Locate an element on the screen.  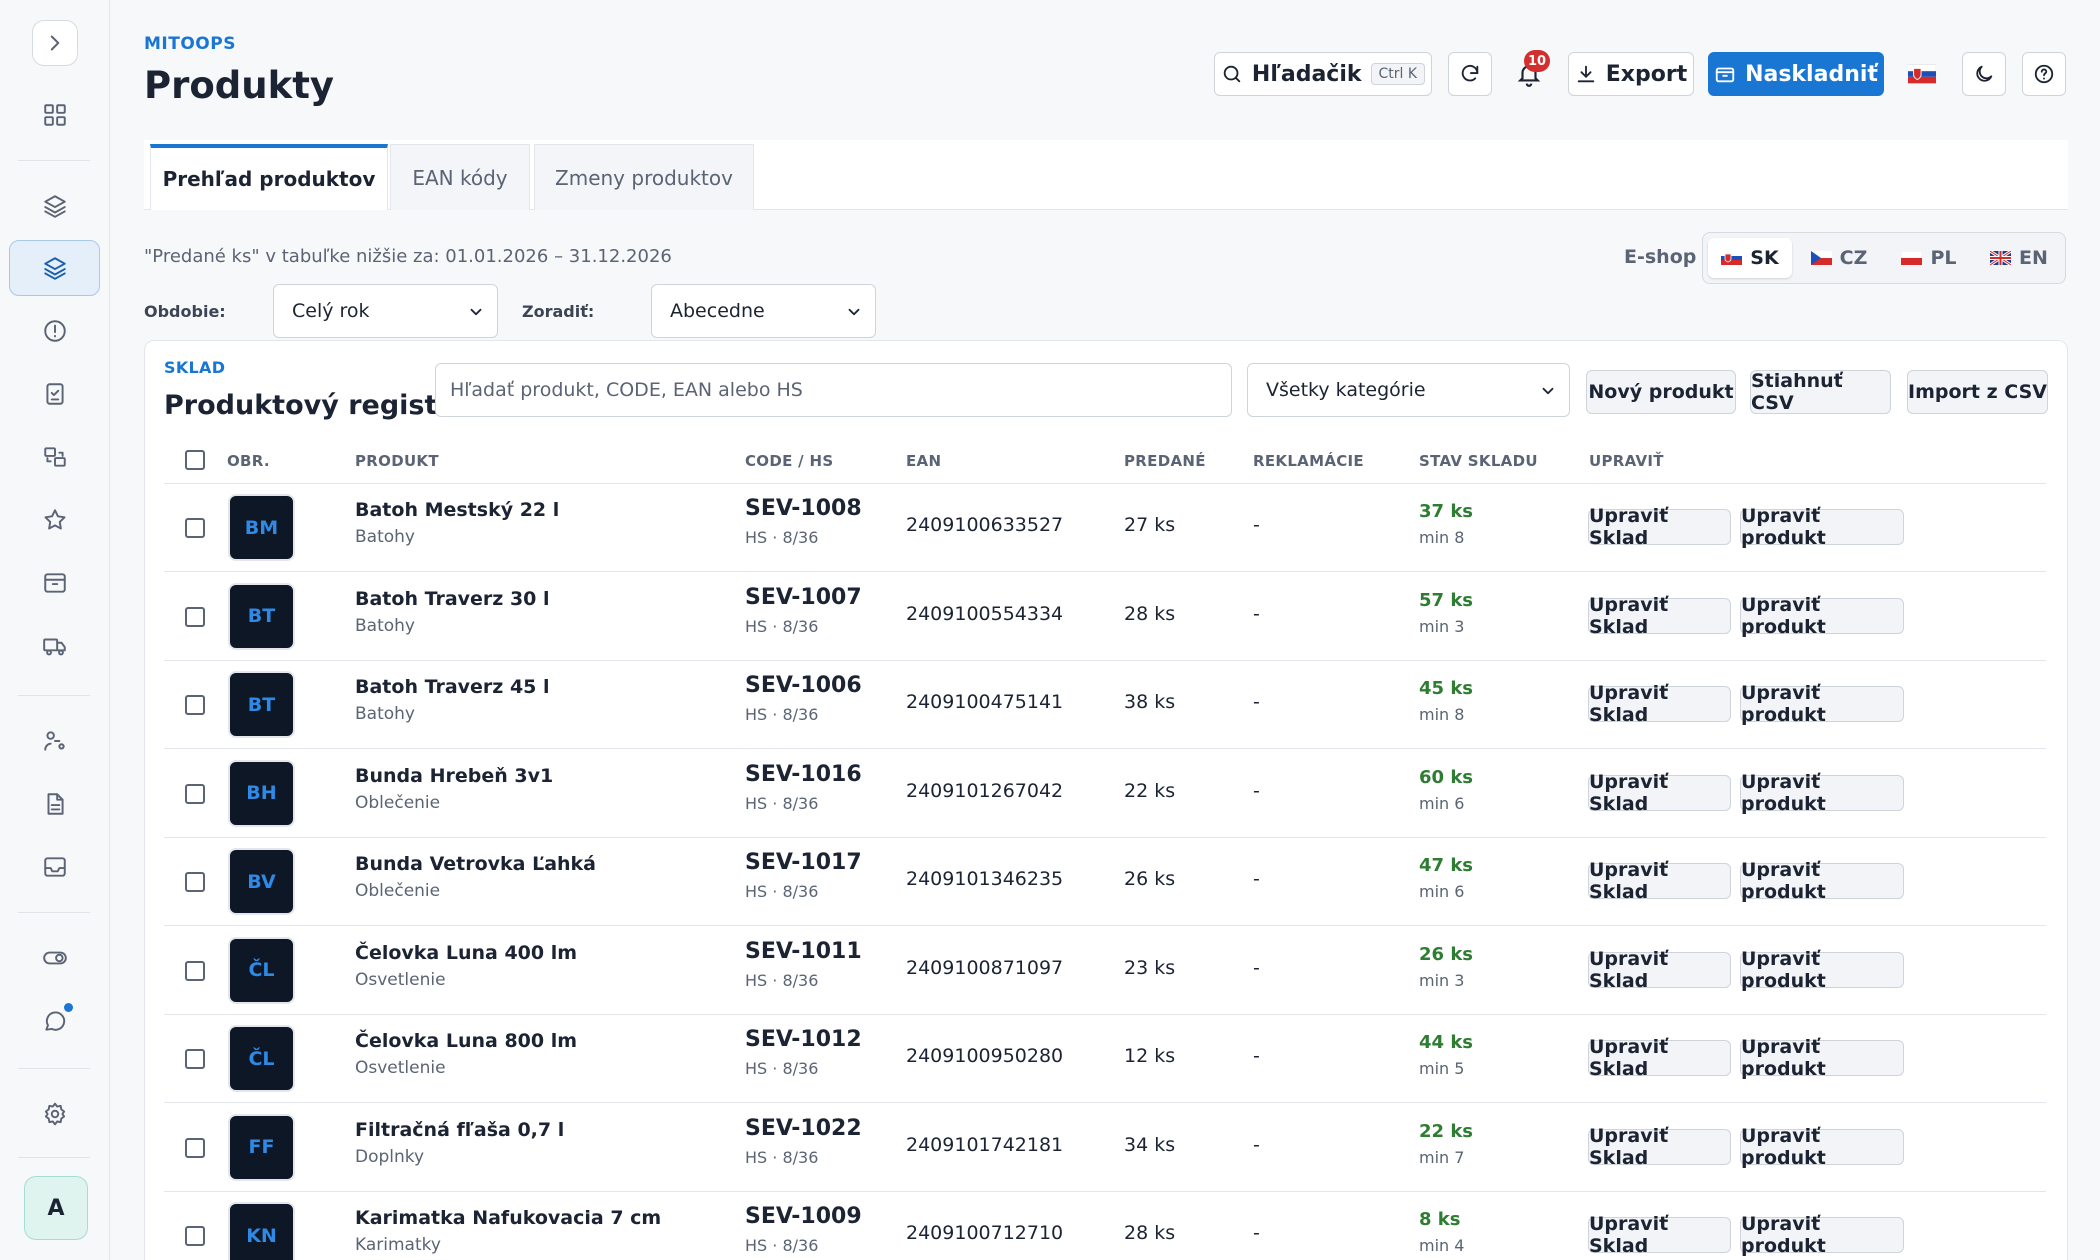
export-button: Export is located at coordinates (1631, 74).